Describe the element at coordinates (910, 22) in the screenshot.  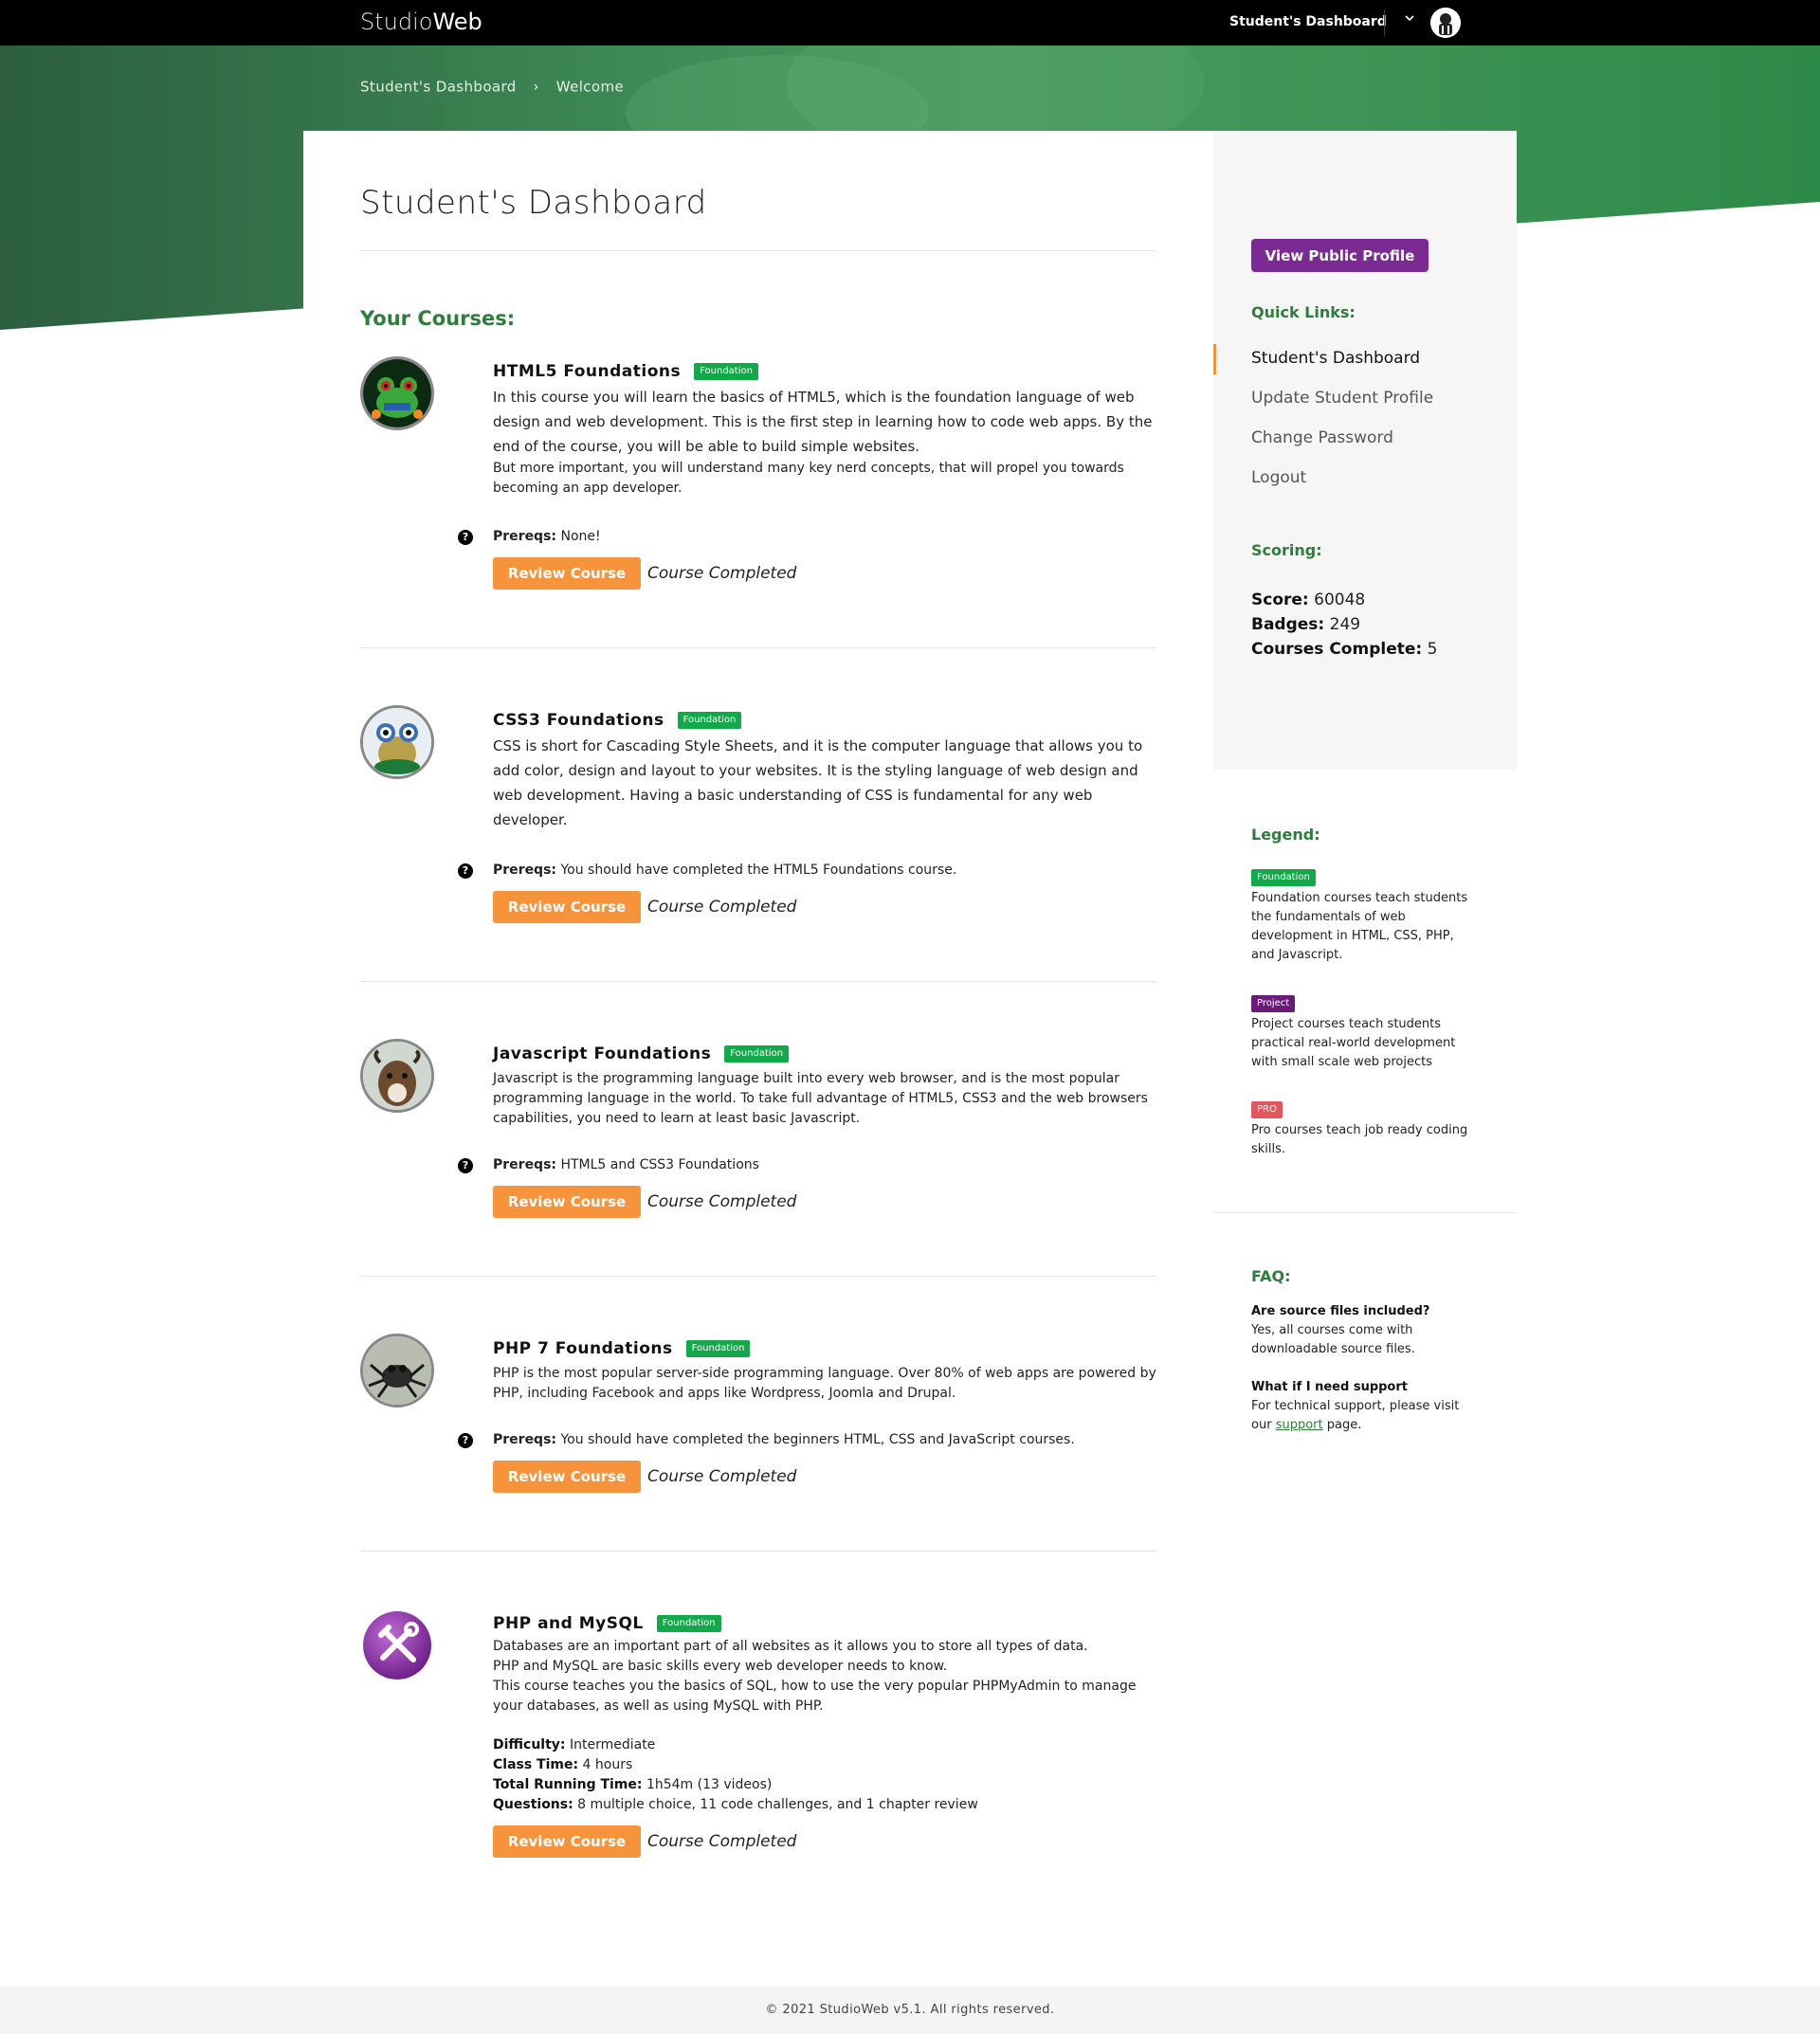
I see `top-navigation-bar: StudioWeb Student's Dashboard` at that location.